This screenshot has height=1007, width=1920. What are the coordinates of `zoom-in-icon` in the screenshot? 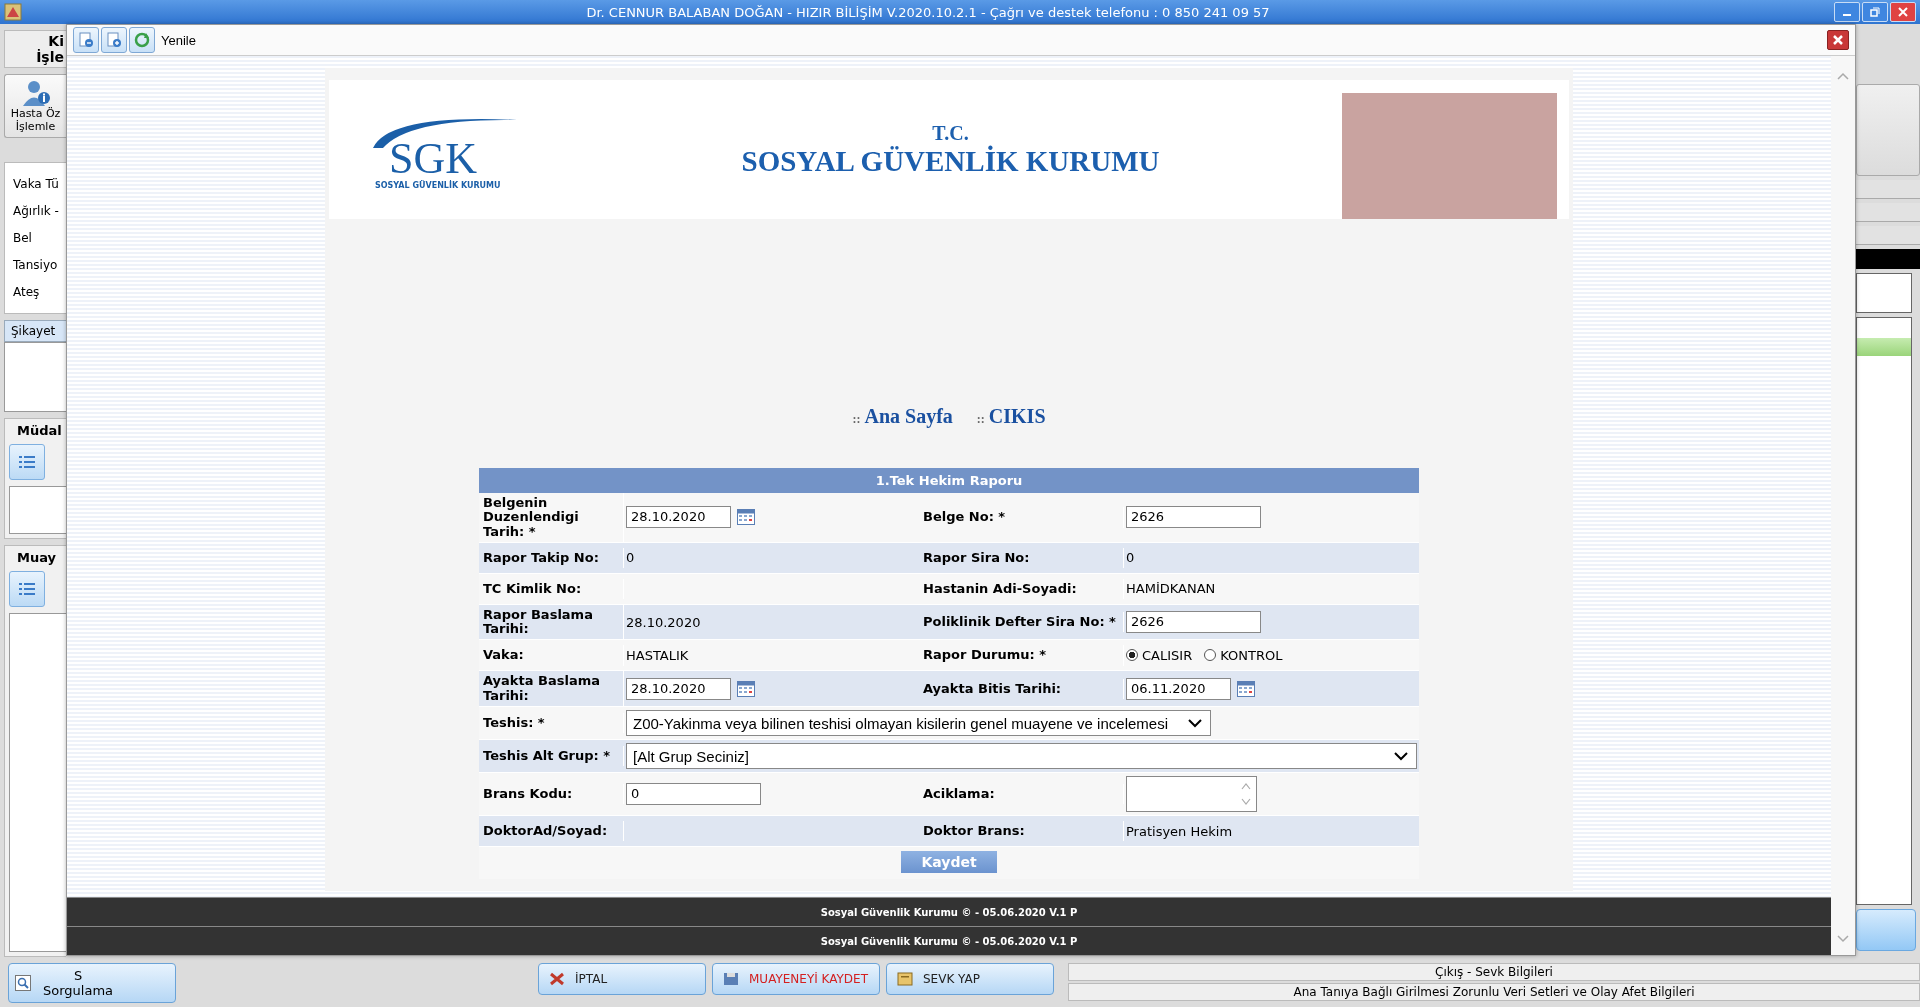 It's located at (114, 40).